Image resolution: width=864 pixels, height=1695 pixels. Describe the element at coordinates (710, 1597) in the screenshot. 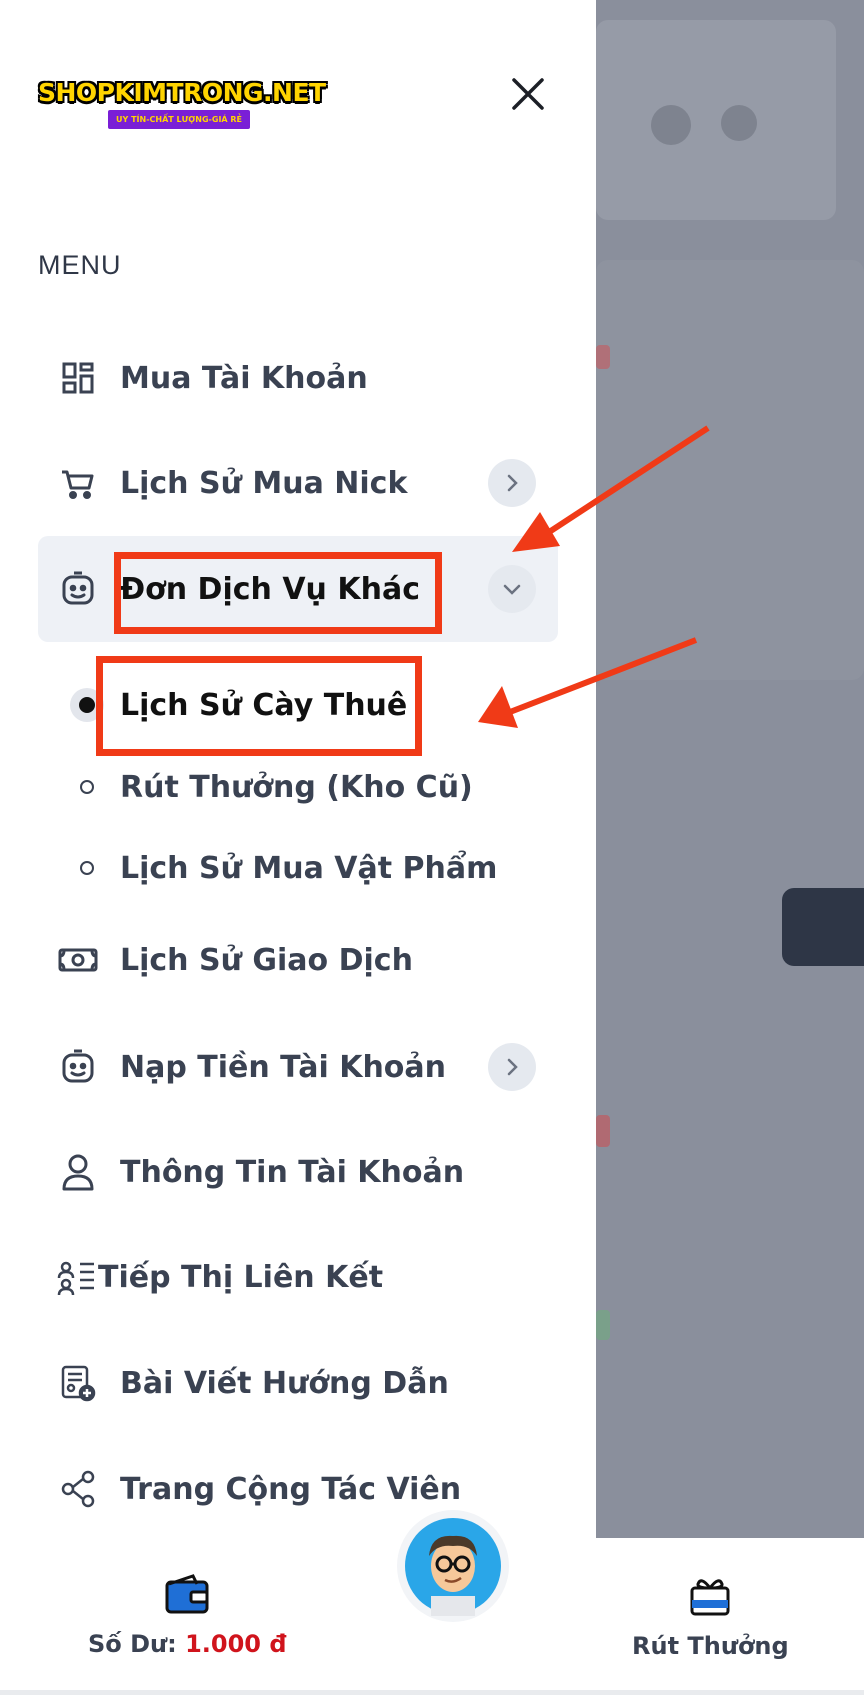

I see `gift-icon` at that location.